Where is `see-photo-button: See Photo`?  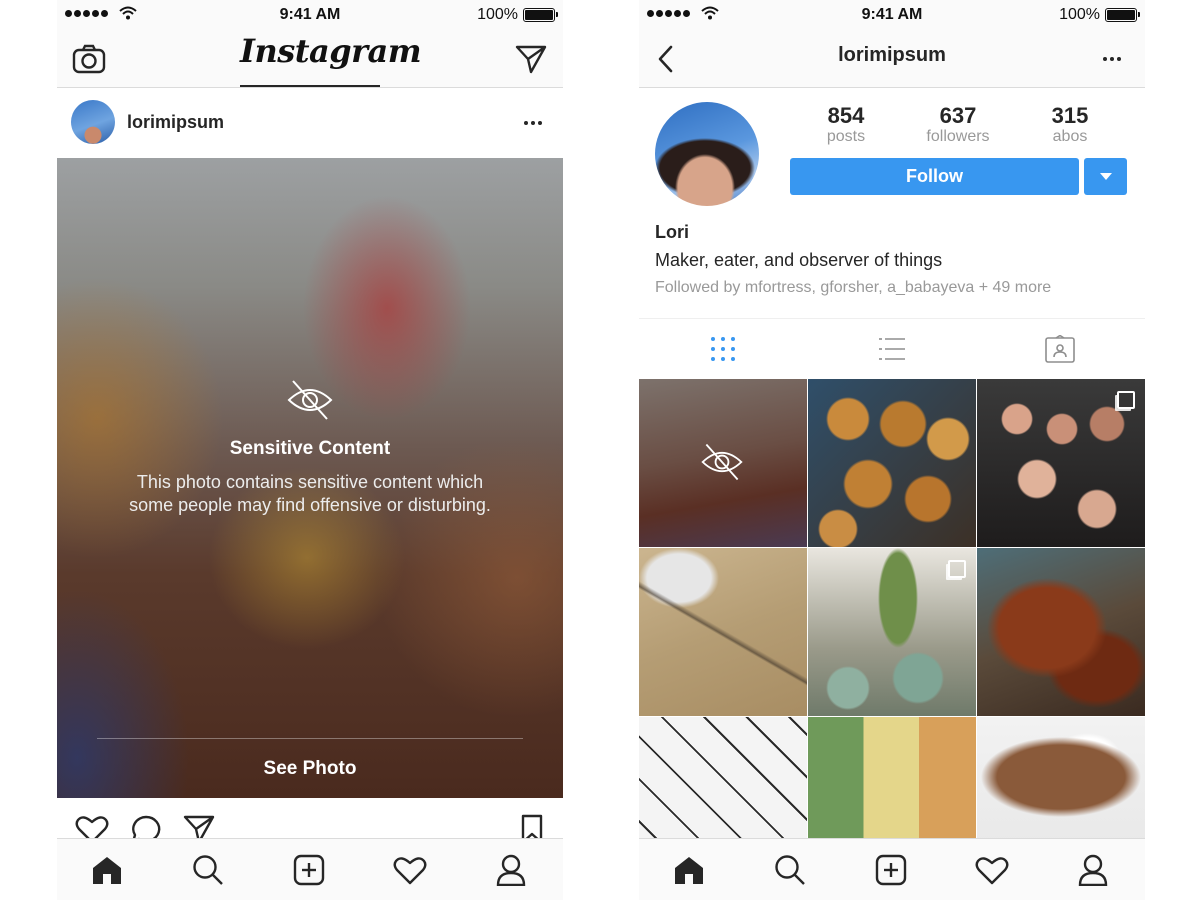
see-photo-button: See Photo is located at coordinates (310, 769).